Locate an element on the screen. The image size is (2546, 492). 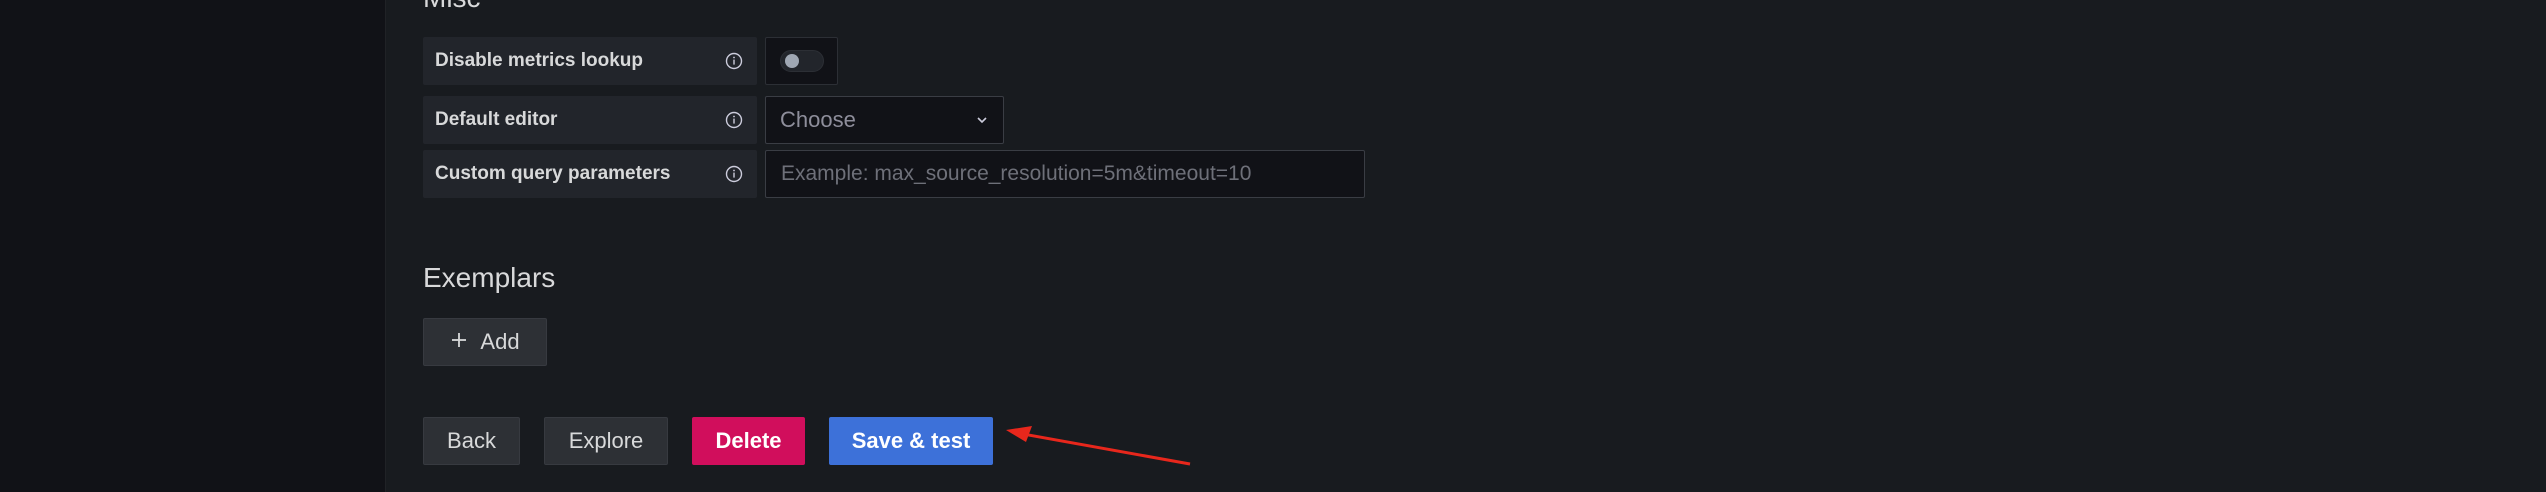
annotation-arrow-icon is located at coordinates (1098, 446).